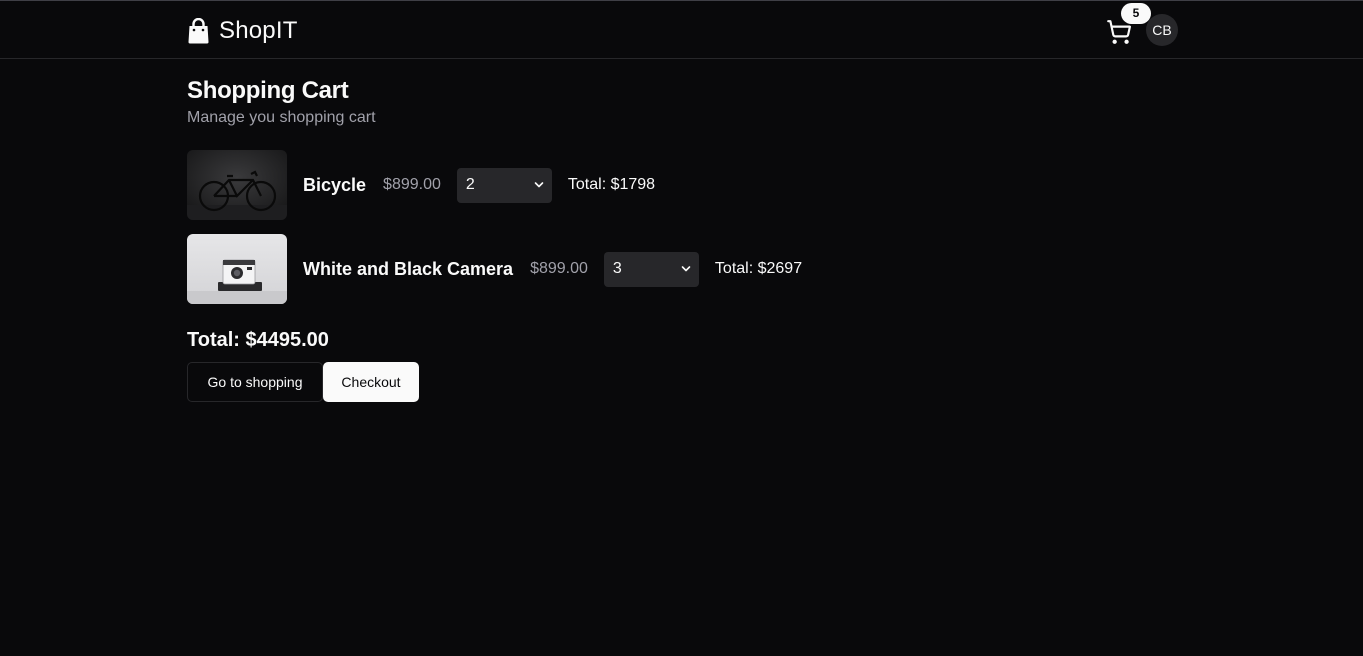 This screenshot has height=656, width=1363. What do you see at coordinates (198, 31) in the screenshot?
I see `shopping-bag-icon` at bounding box center [198, 31].